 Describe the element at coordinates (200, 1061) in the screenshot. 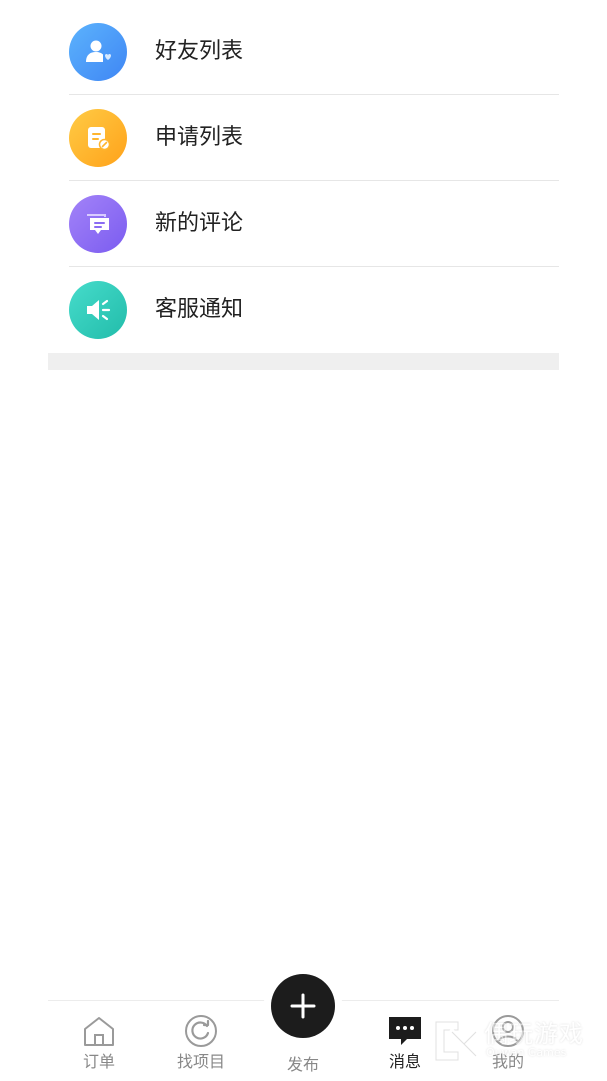

I see `tab-find-projects-label: 找项目` at that location.